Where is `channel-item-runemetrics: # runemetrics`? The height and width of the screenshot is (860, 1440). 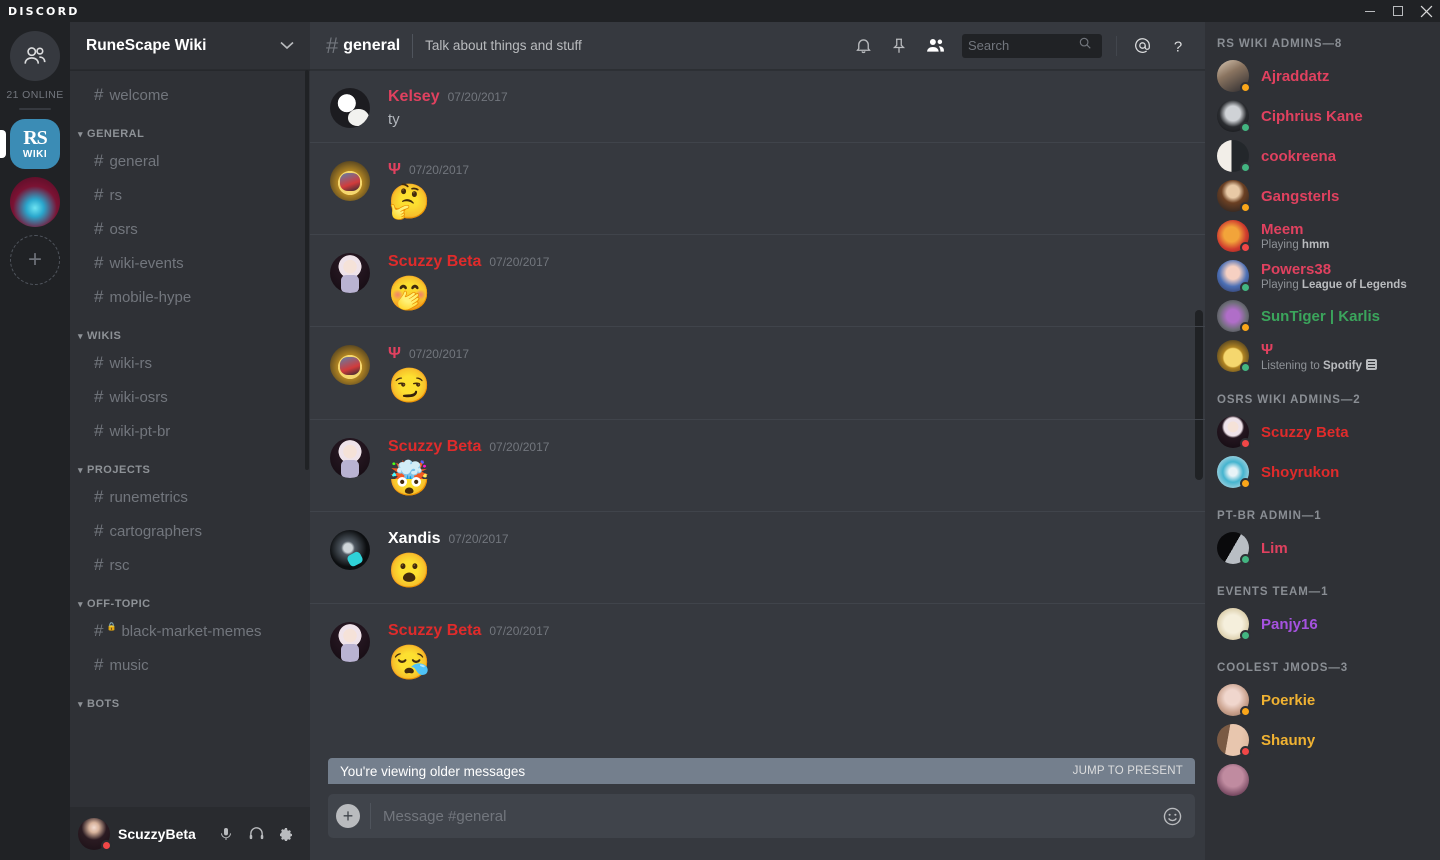 channel-item-runemetrics: # runemetrics is located at coordinates (190, 497).